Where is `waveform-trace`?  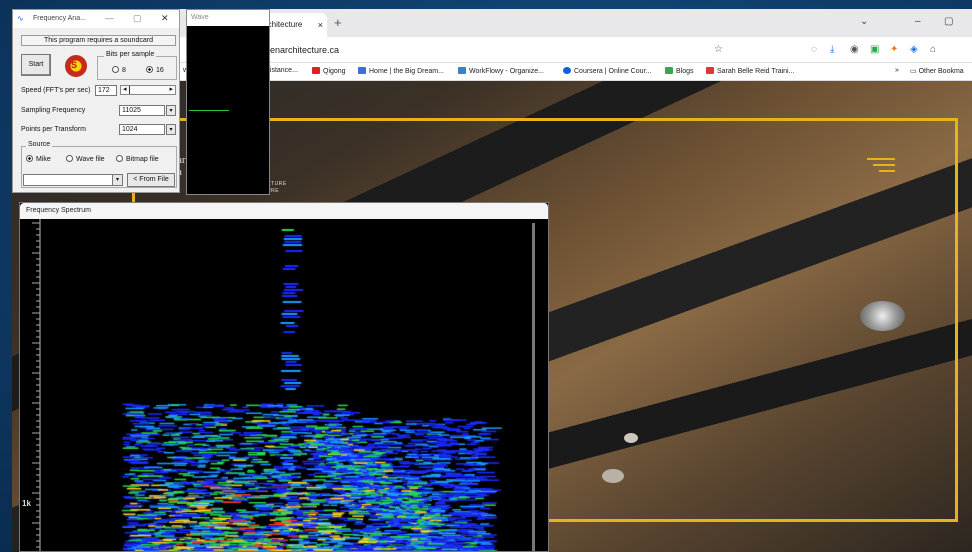 waveform-trace is located at coordinates (209, 110).